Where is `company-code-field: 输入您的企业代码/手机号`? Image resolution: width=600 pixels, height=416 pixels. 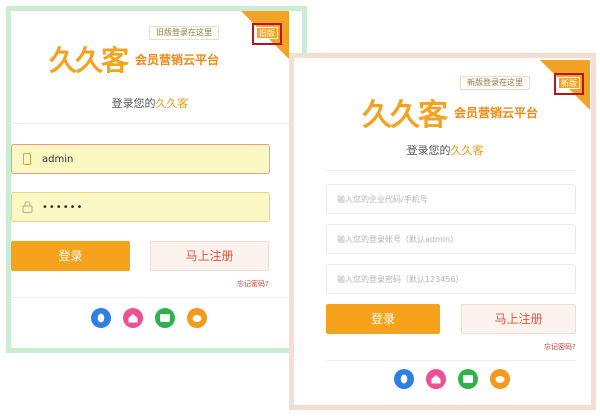
company-code-field: 输入您的企业代码/手机号 is located at coordinates (451, 199).